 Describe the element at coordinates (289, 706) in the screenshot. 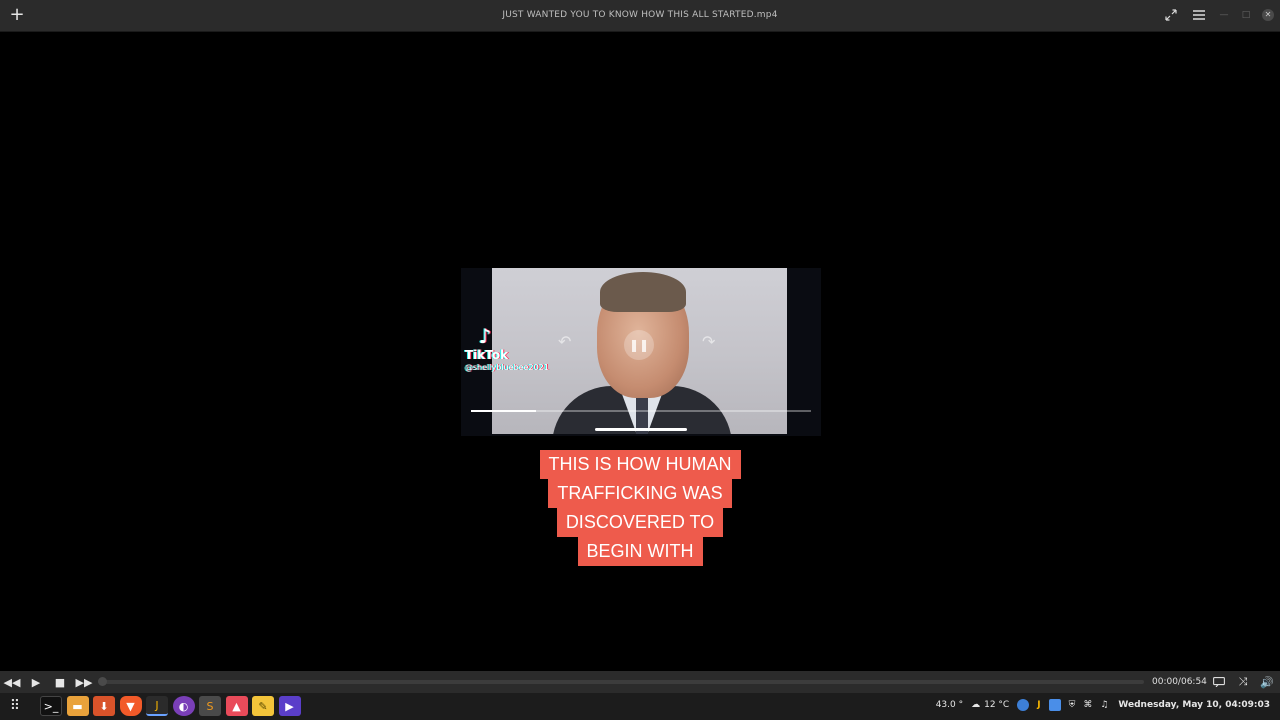

I see `video-player-icon: ▶` at that location.